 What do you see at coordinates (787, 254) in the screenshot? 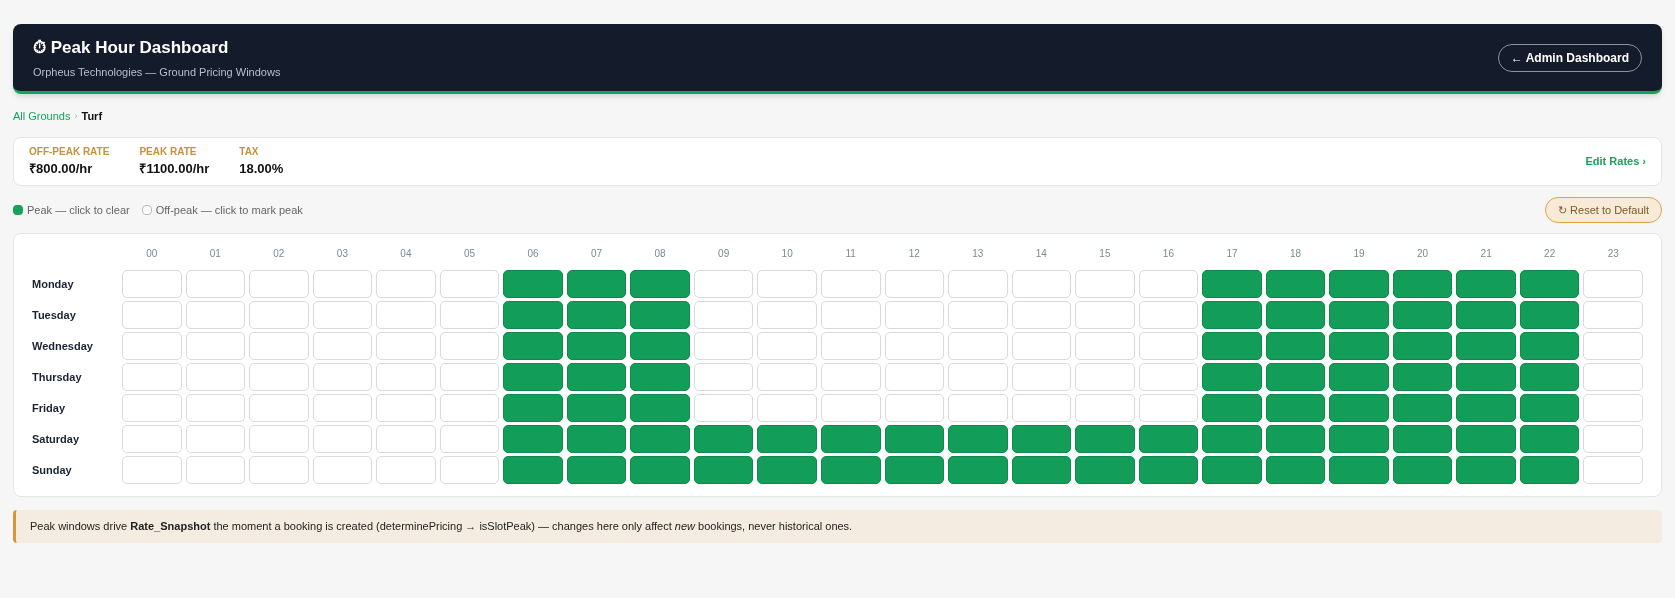
I see `hour-label: 10` at bounding box center [787, 254].